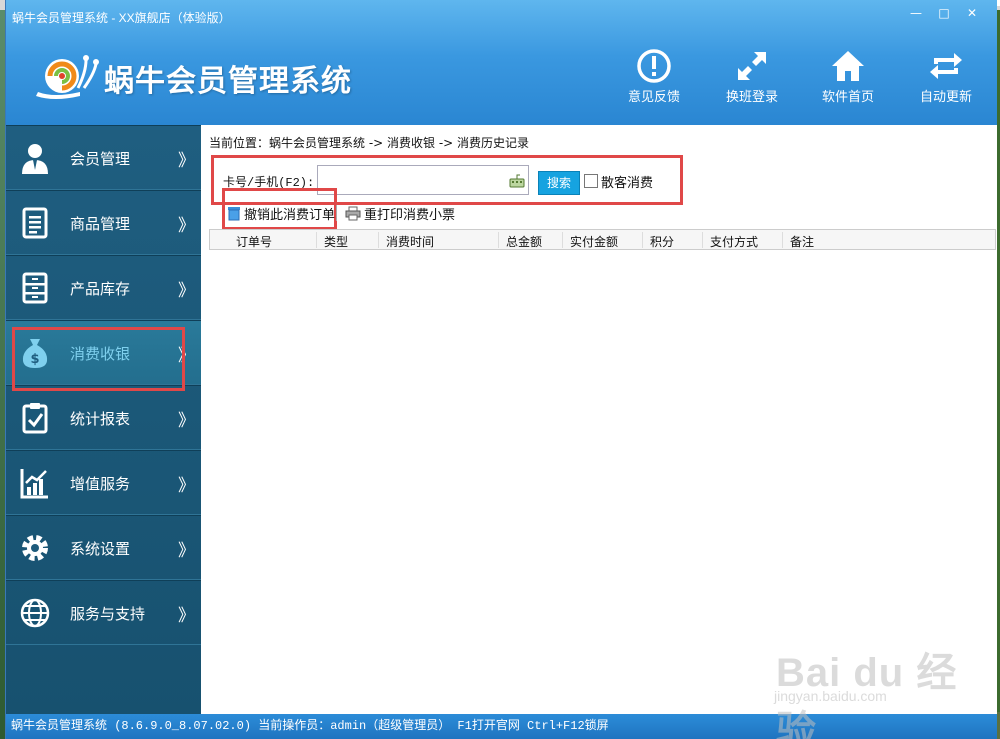  Describe the element at coordinates (802, 241) in the screenshot. I see `column-header: 备注` at that location.